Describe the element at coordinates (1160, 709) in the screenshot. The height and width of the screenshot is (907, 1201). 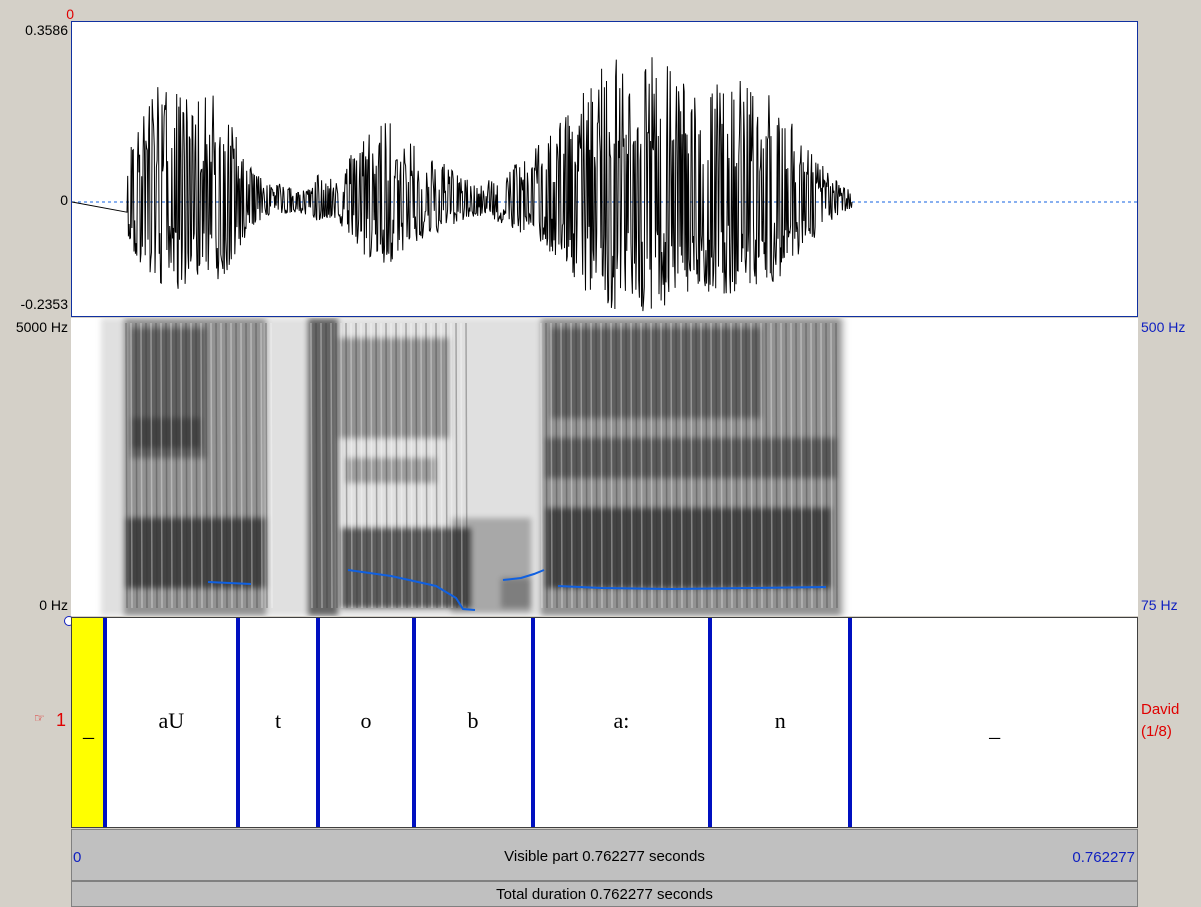
I see `tier-name-label: David` at that location.